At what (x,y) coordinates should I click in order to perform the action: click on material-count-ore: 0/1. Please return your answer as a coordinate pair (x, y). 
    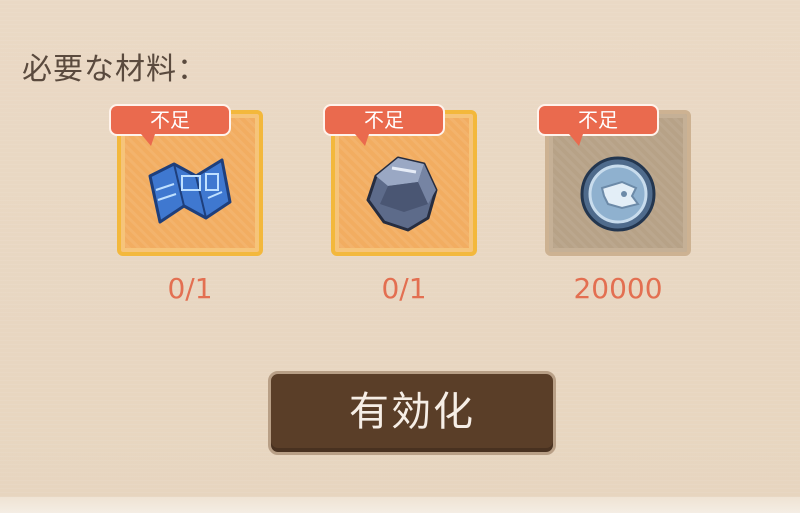
    Looking at the image, I should click on (404, 288).